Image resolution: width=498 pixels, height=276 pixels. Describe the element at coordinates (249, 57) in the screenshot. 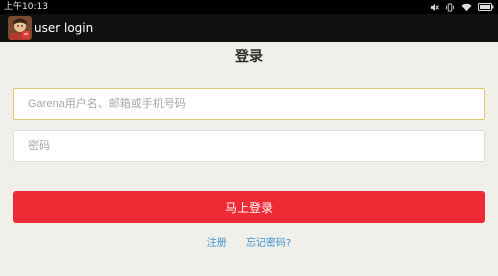

I see `page-title: 登录` at that location.